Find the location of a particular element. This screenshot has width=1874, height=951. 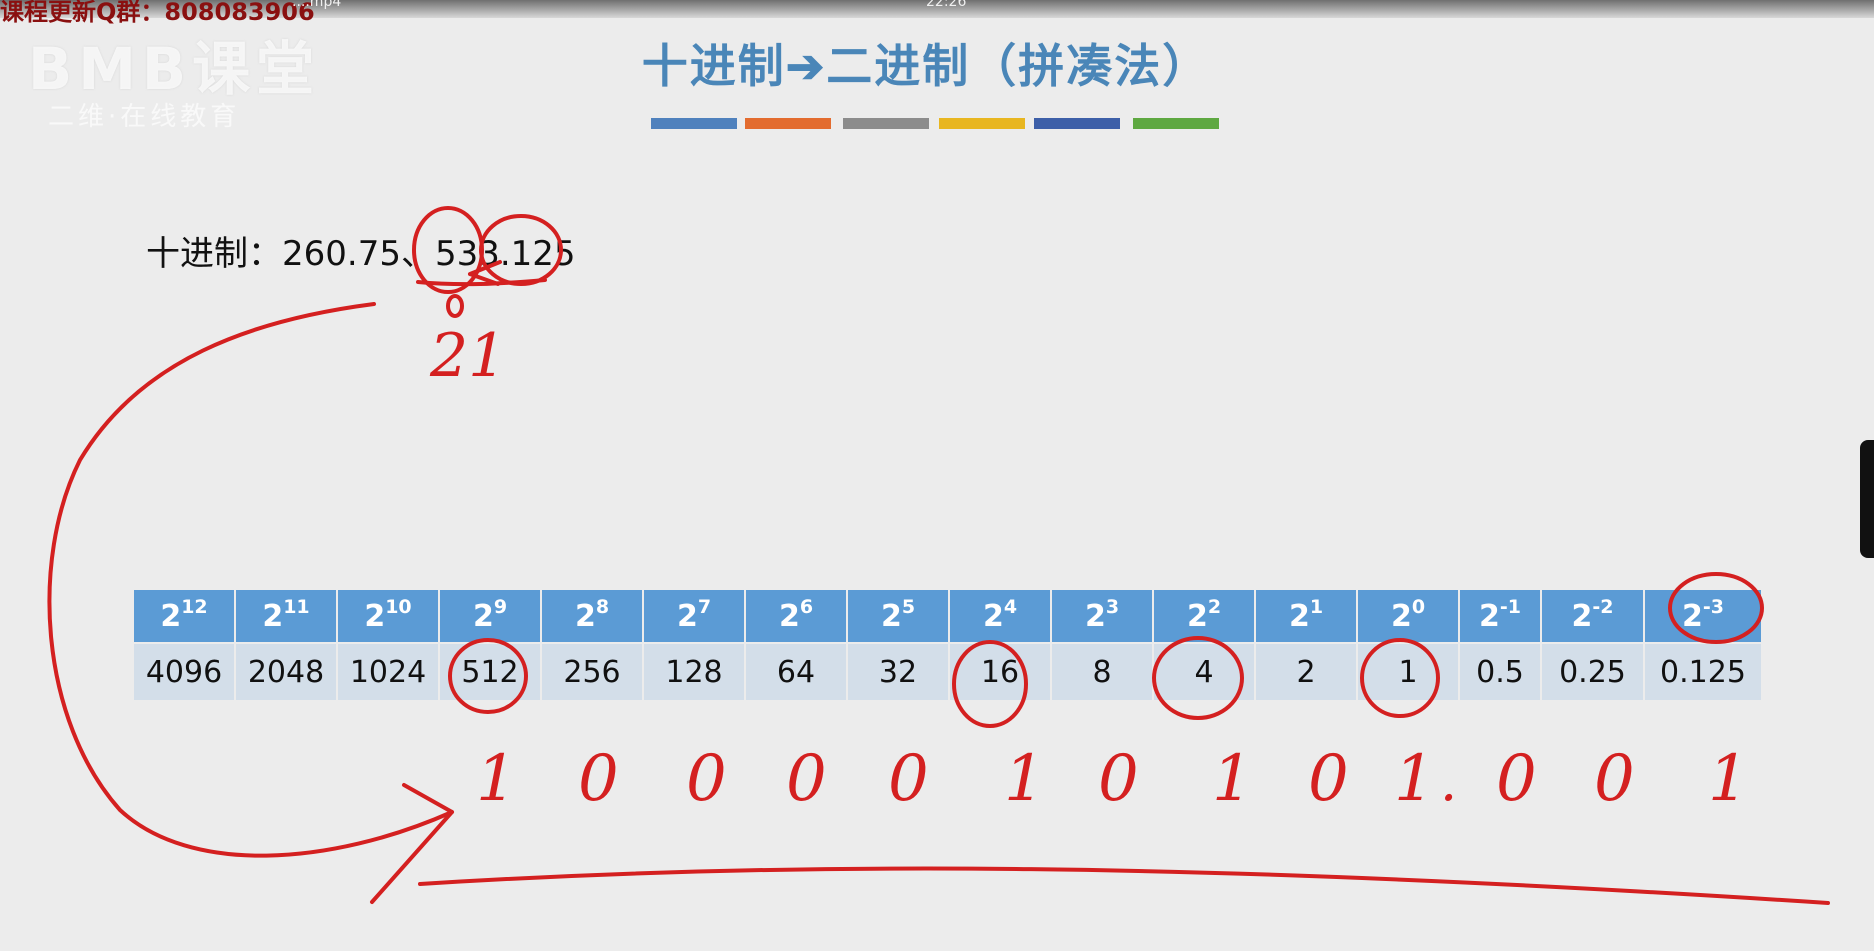

power-exponent: 6 is located at coordinates (806, 607).